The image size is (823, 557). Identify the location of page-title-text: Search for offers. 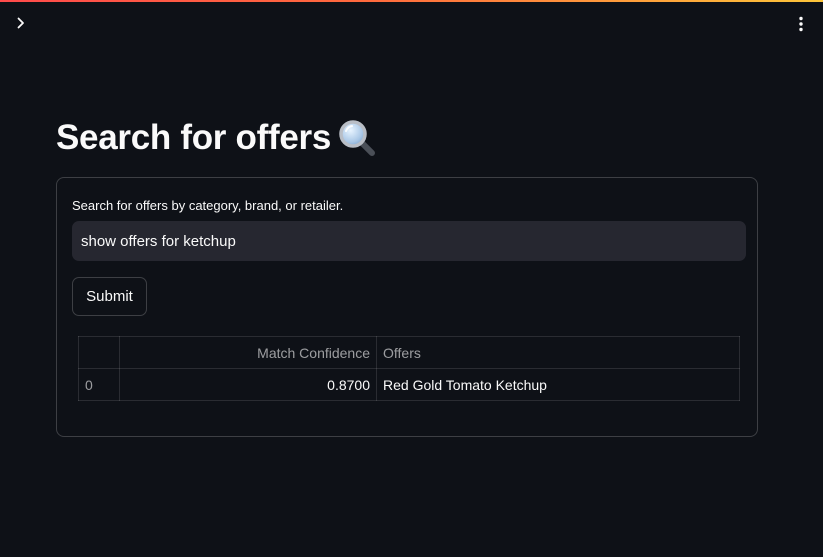
(193, 137).